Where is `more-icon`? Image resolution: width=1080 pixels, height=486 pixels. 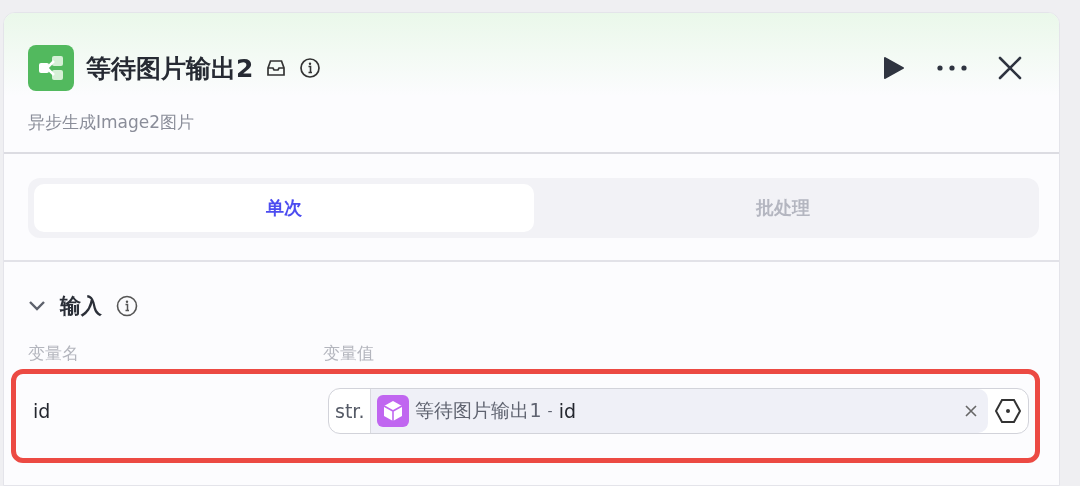
more-icon is located at coordinates (952, 68).